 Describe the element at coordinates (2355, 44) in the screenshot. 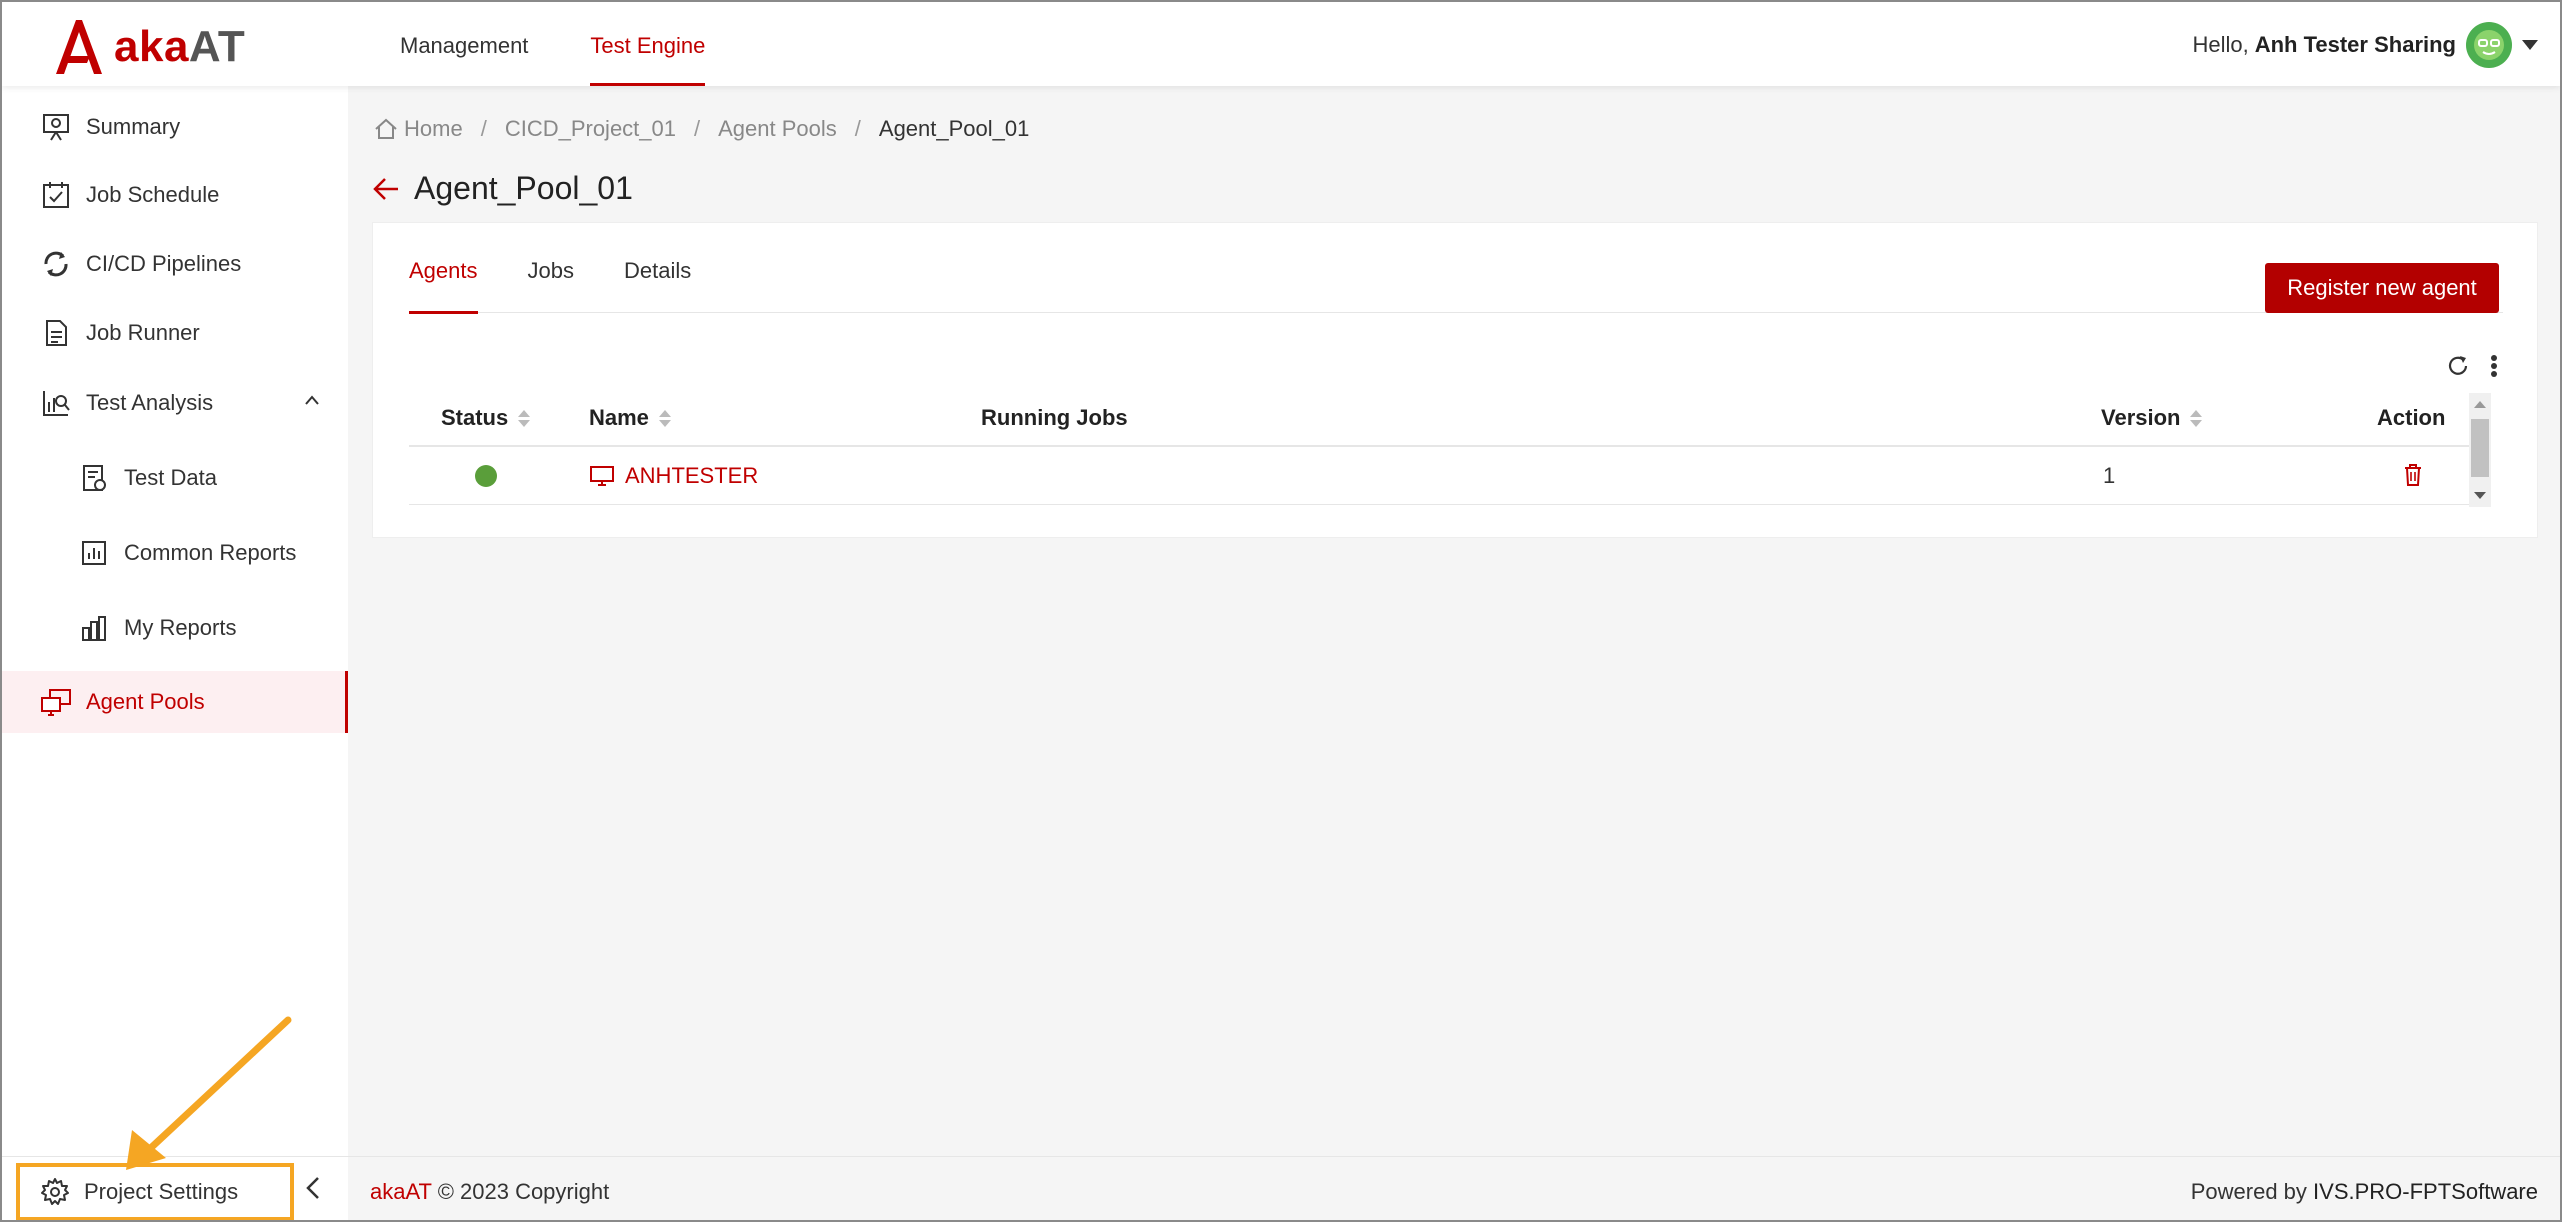

I see `user-name: Anh Tester Sharing` at that location.